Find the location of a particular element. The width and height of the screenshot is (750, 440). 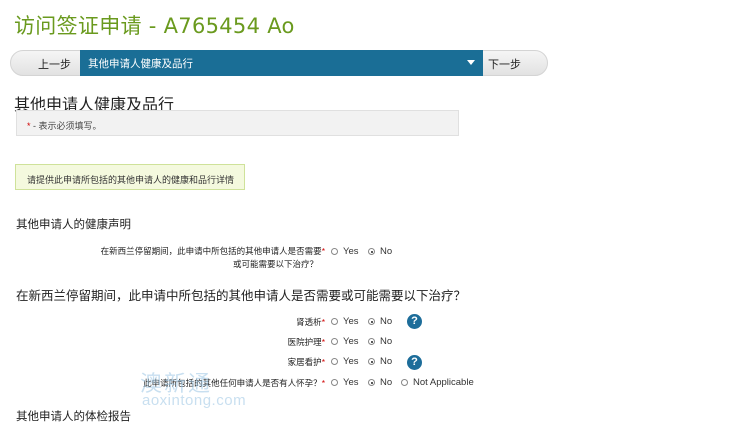

home-care-no-label: No is located at coordinates (386, 361).